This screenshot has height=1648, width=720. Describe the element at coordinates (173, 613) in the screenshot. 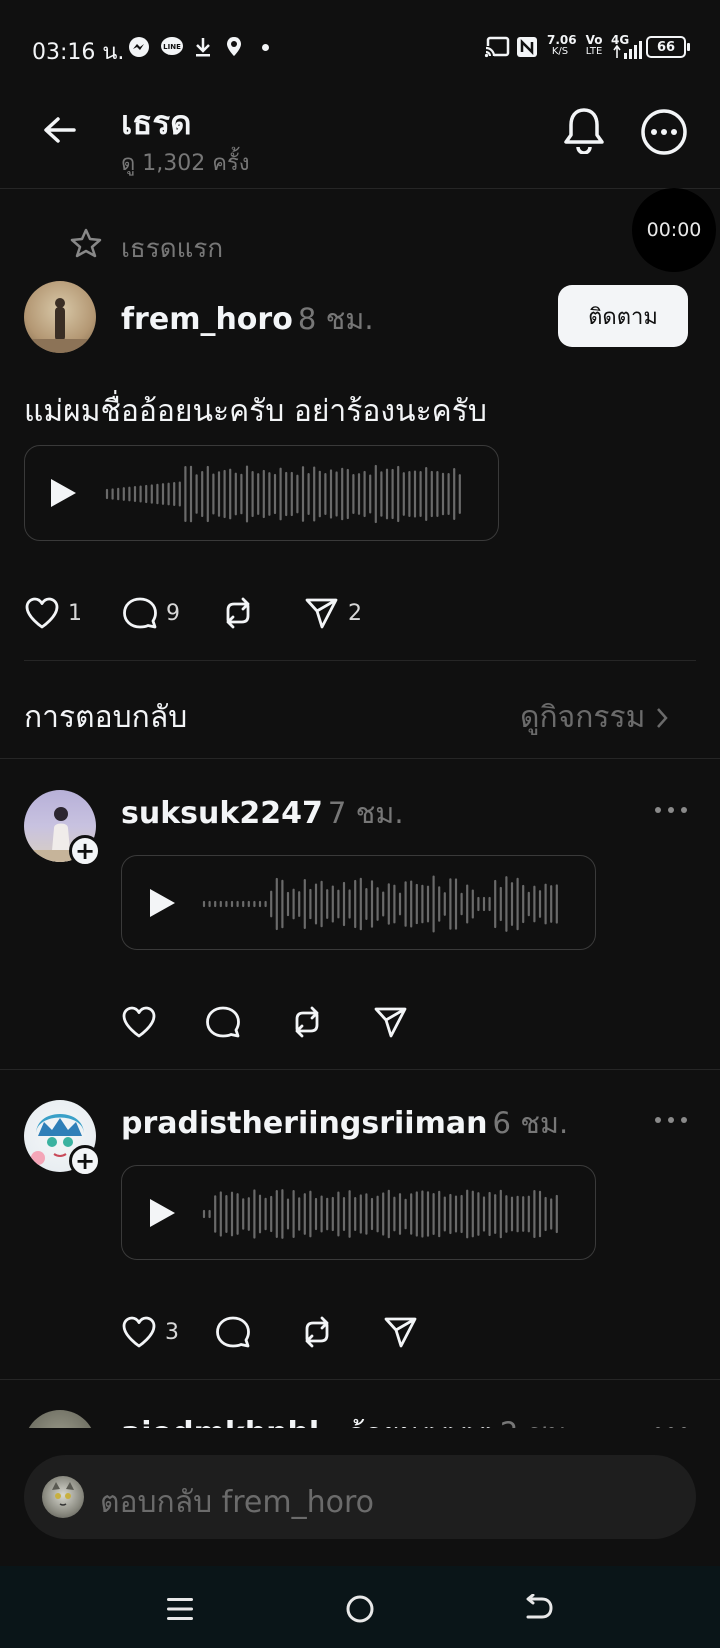

I see `comment-count: 9` at that location.